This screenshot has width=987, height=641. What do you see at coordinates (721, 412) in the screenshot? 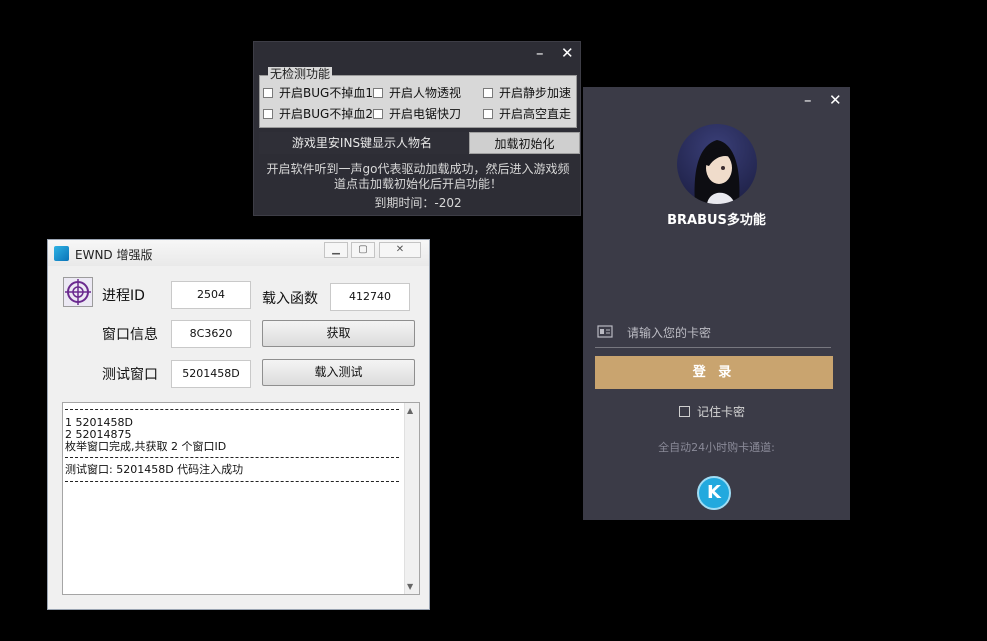
I see `remember-label: 记住卡密` at bounding box center [721, 412].